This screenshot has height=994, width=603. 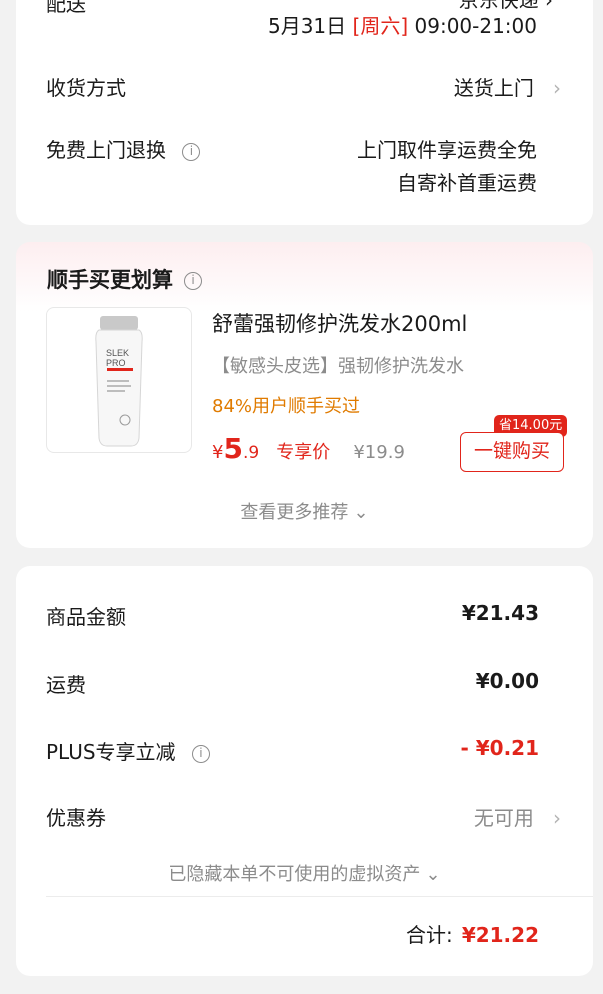 I want to click on shipping-fee-value: ¥0.00, so click(x=507, y=681).